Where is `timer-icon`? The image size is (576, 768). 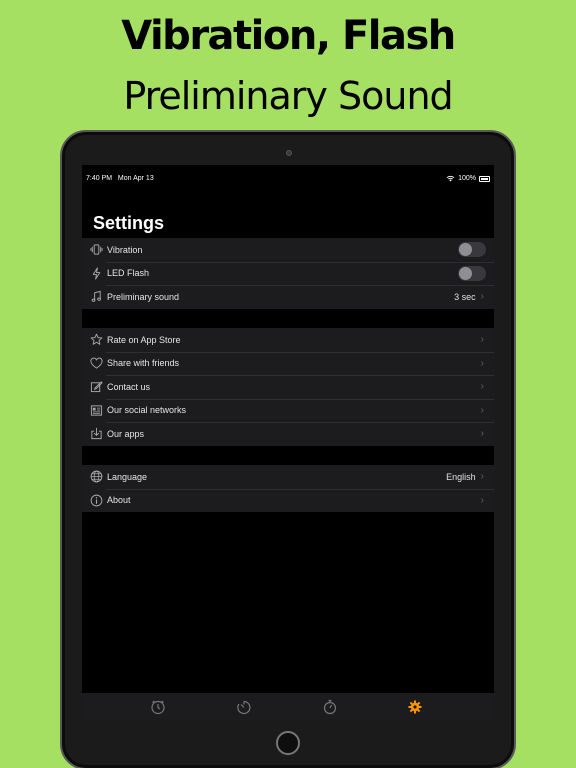 timer-icon is located at coordinates (244, 707).